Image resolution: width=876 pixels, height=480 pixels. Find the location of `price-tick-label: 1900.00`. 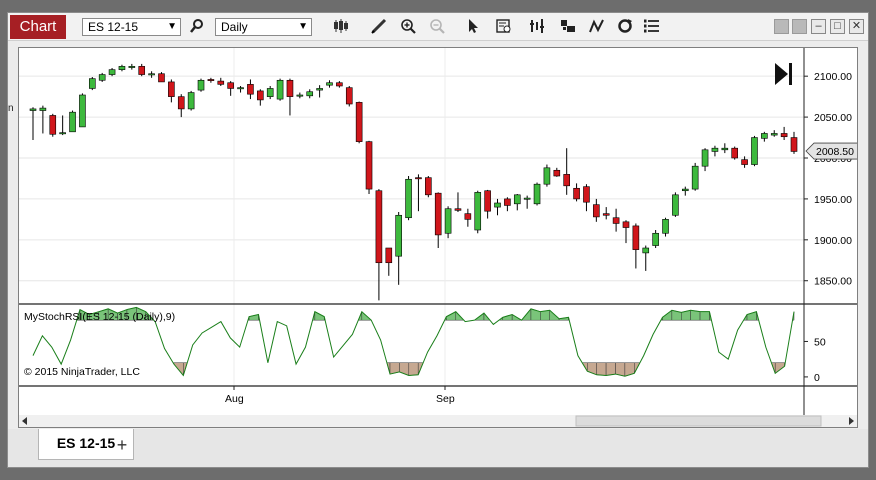

price-tick-label: 1900.00 is located at coordinates (833, 241).